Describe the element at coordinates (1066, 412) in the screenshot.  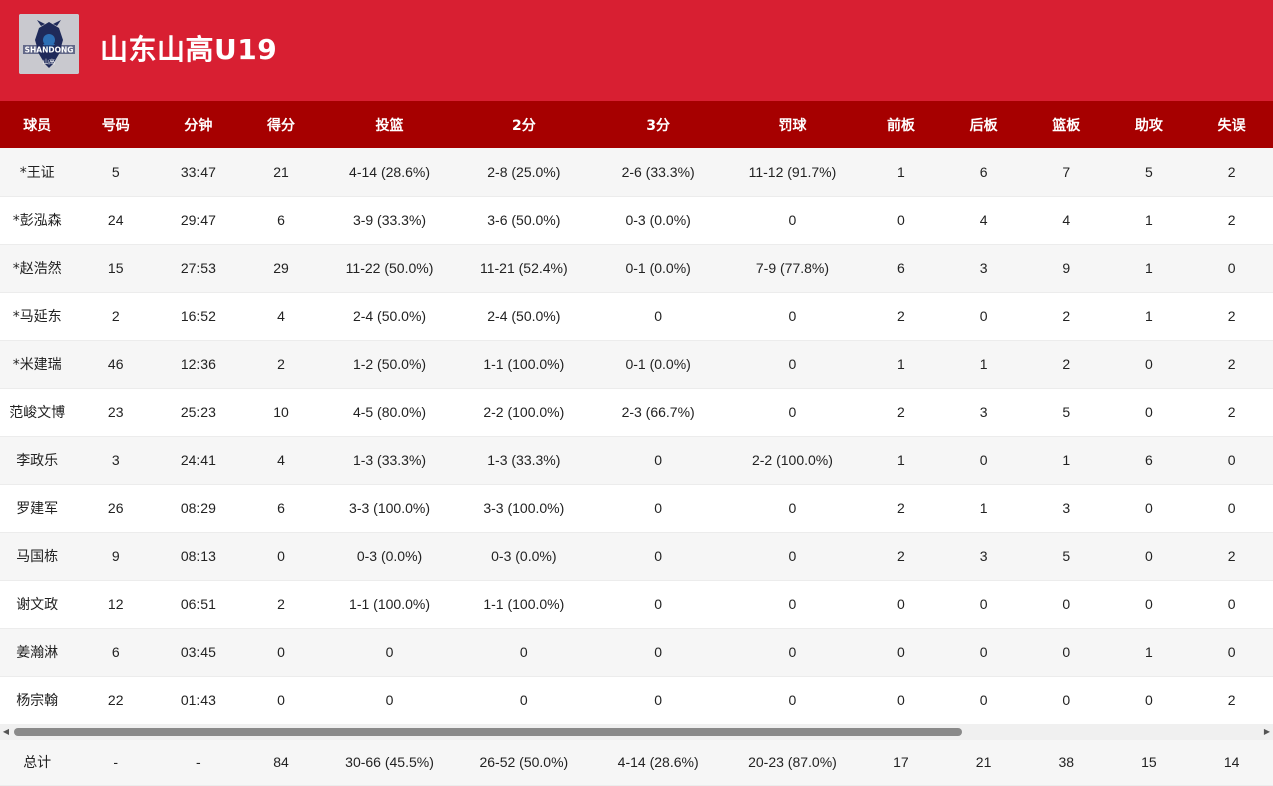
I see `cell-rebounds: 5` at that location.